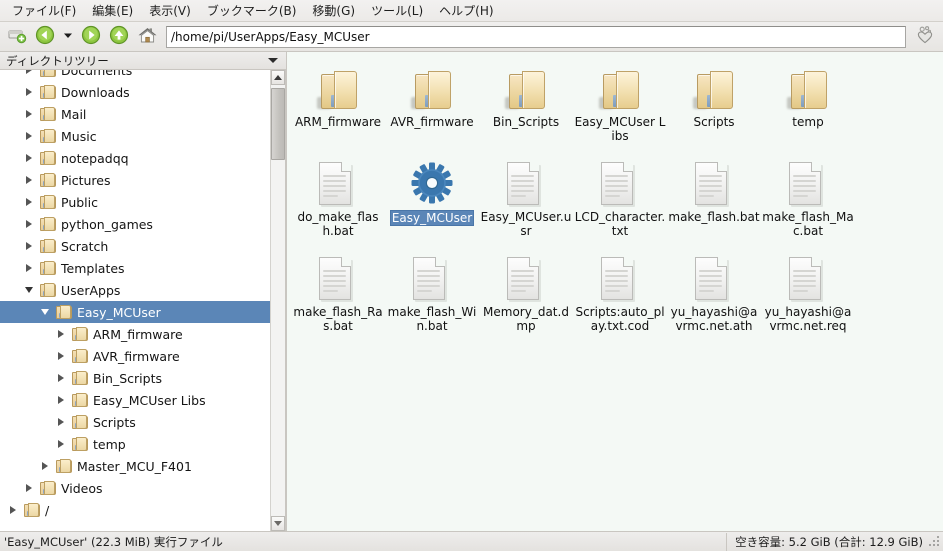 Image resolution: width=943 pixels, height=551 pixels. What do you see at coordinates (278, 77) in the screenshot?
I see `scroll-up-button` at bounding box center [278, 77].